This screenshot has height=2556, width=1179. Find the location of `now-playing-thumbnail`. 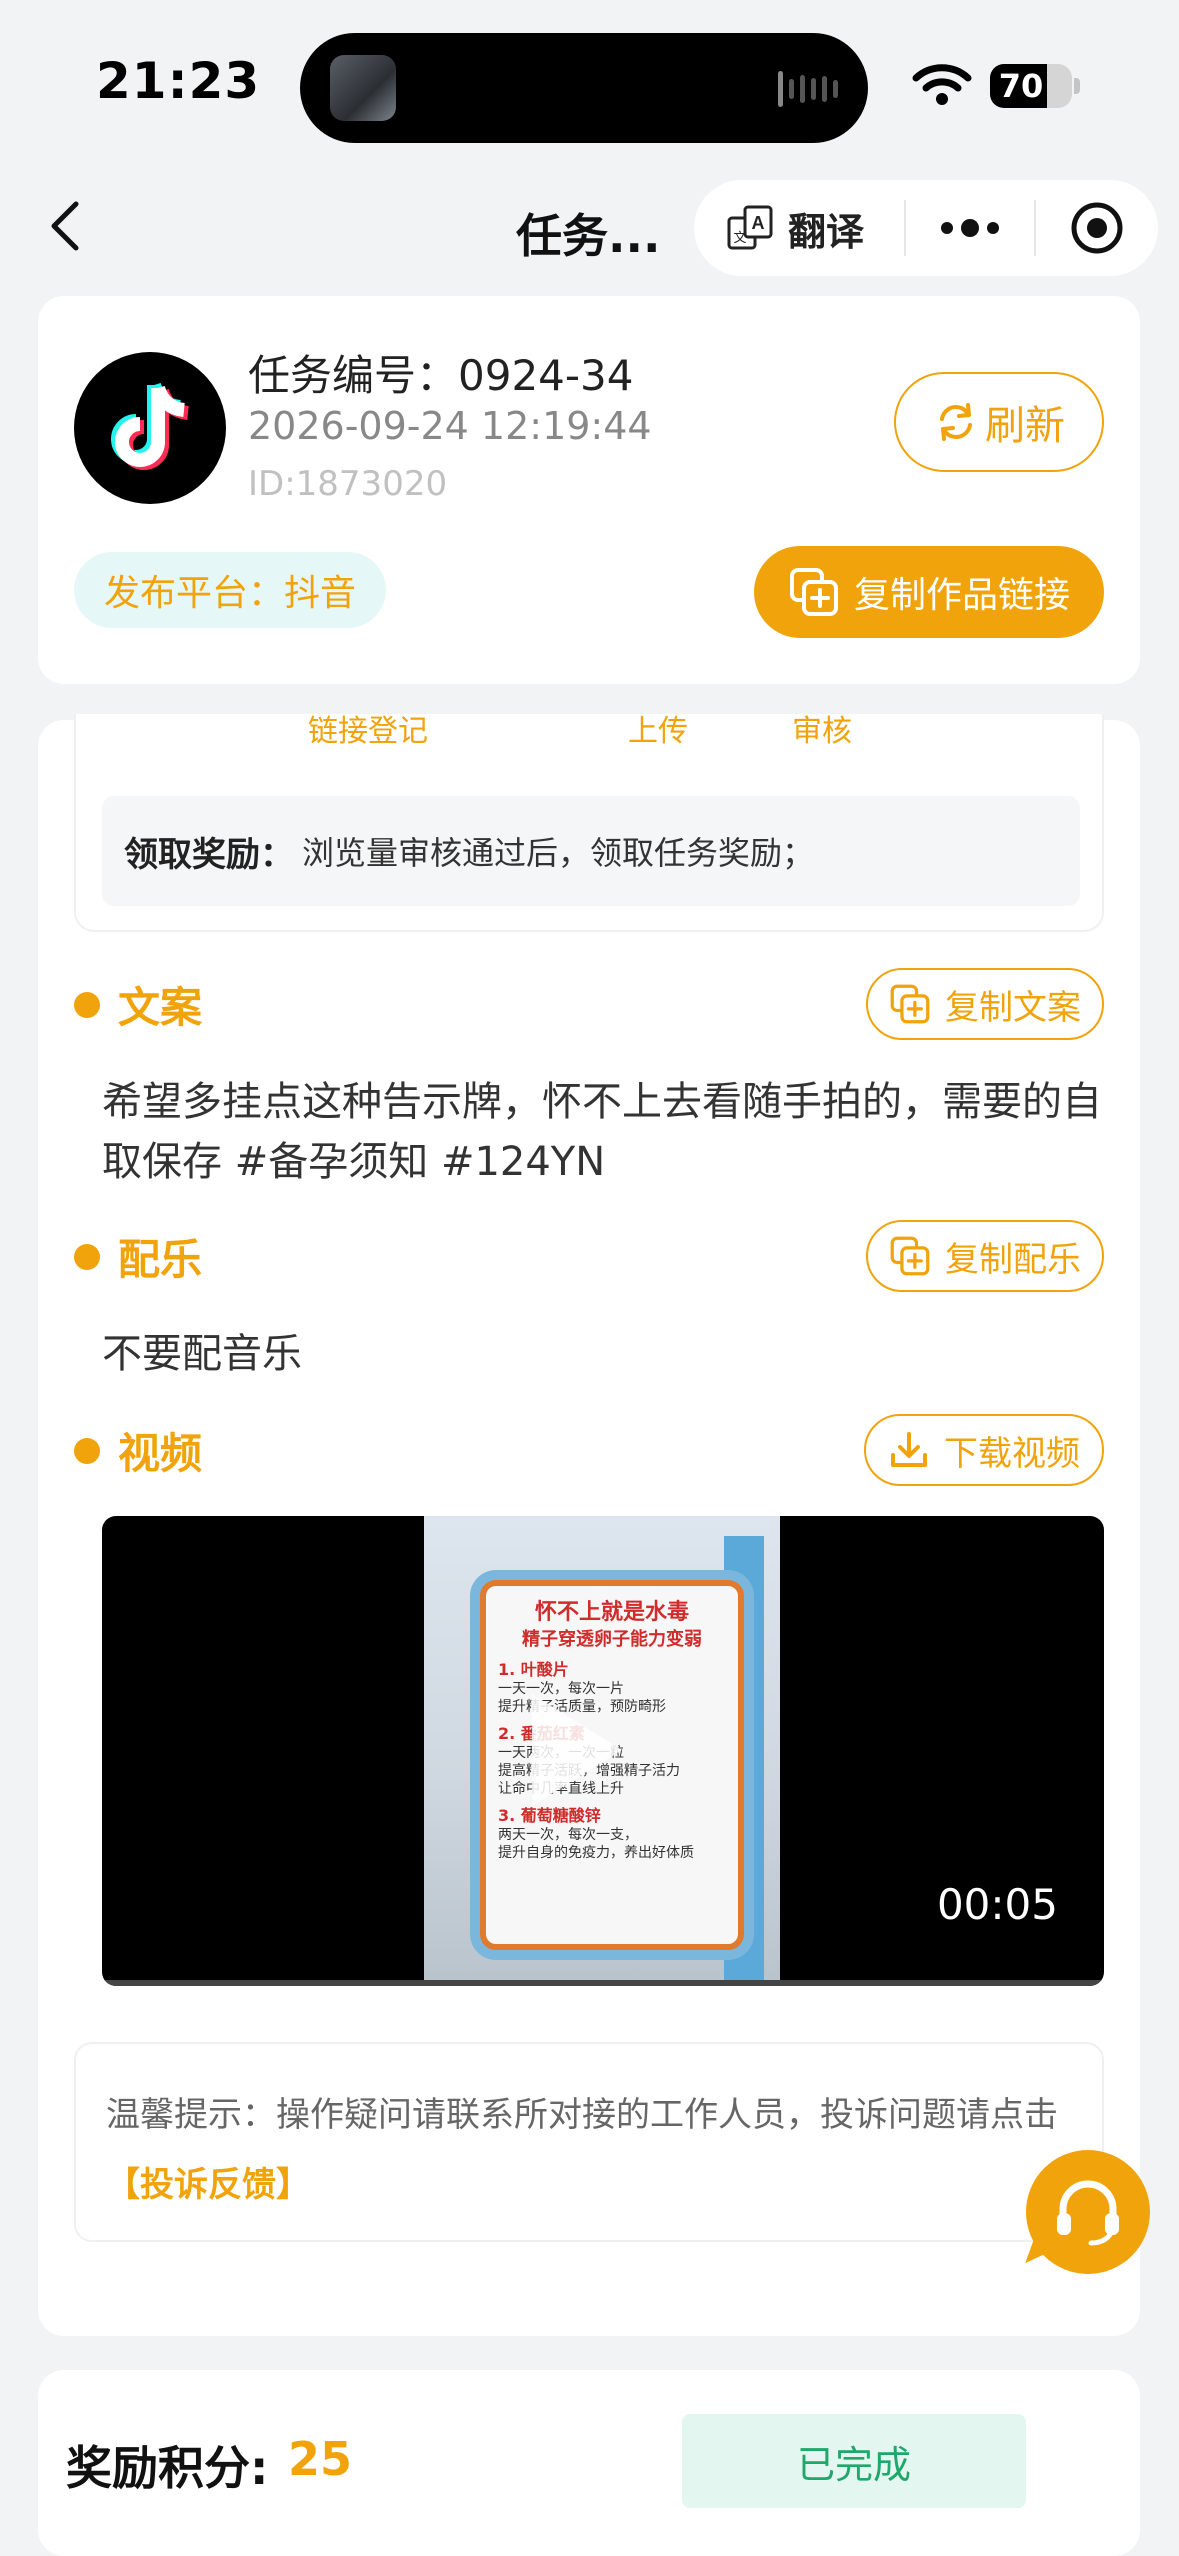

now-playing-thumbnail is located at coordinates (363, 88).